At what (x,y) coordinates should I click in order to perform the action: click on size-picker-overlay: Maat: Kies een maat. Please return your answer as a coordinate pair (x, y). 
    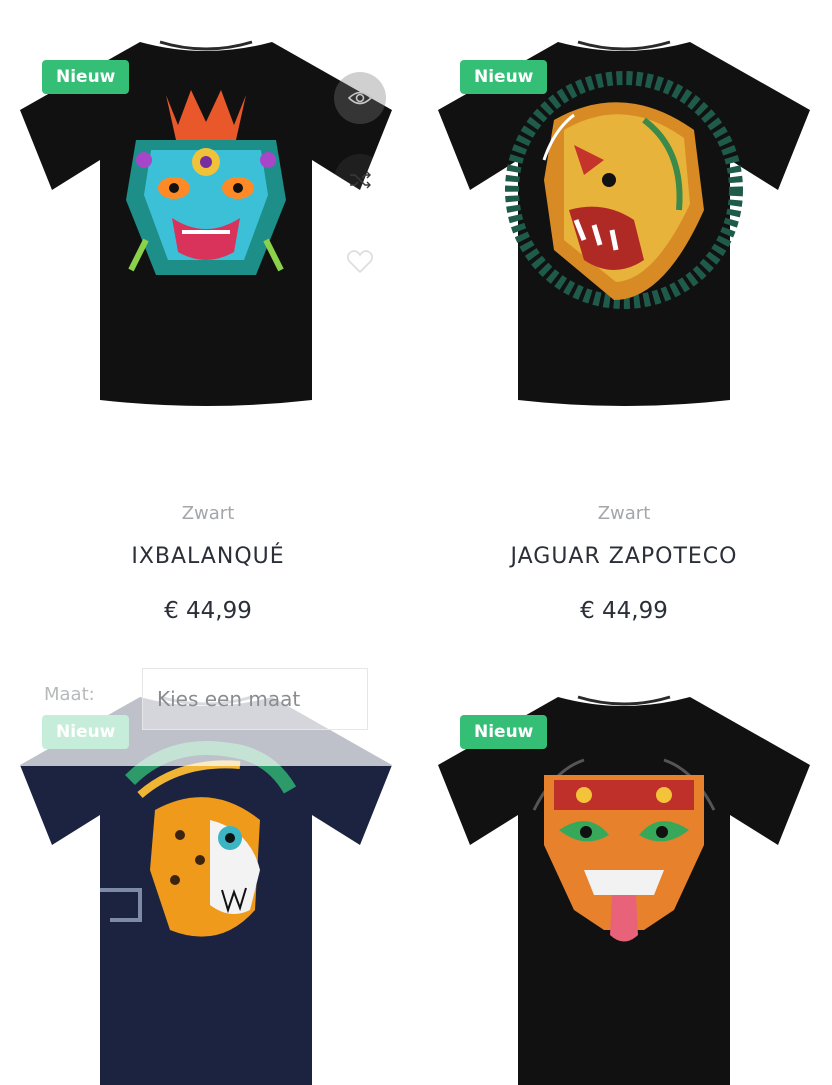
    Looking at the image, I should click on (208, 708).